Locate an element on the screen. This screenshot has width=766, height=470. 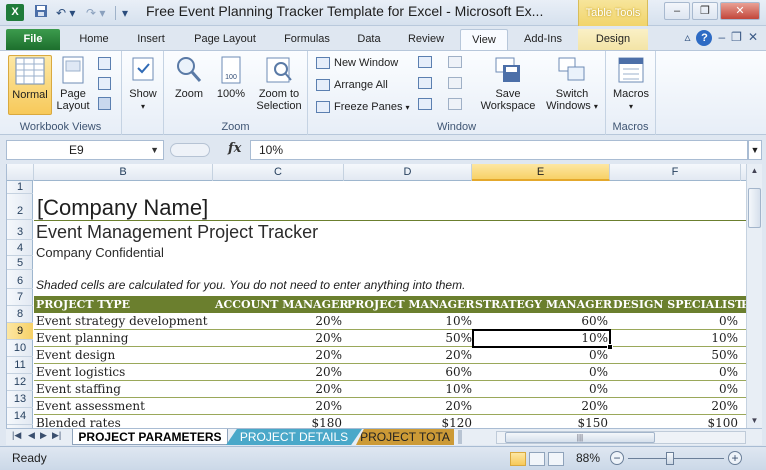
row-header: 1 is located at coordinates (20, 187).